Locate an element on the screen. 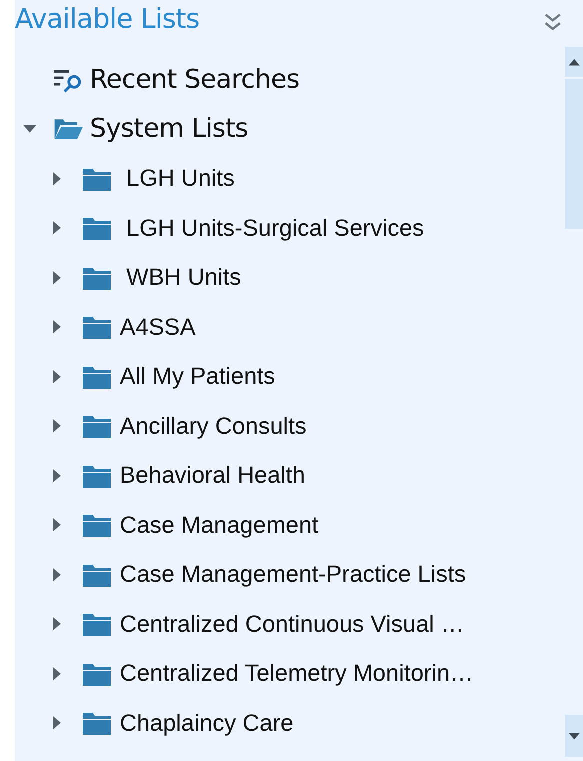 This screenshot has width=583, height=761. down-arrow-icon is located at coordinates (574, 736).